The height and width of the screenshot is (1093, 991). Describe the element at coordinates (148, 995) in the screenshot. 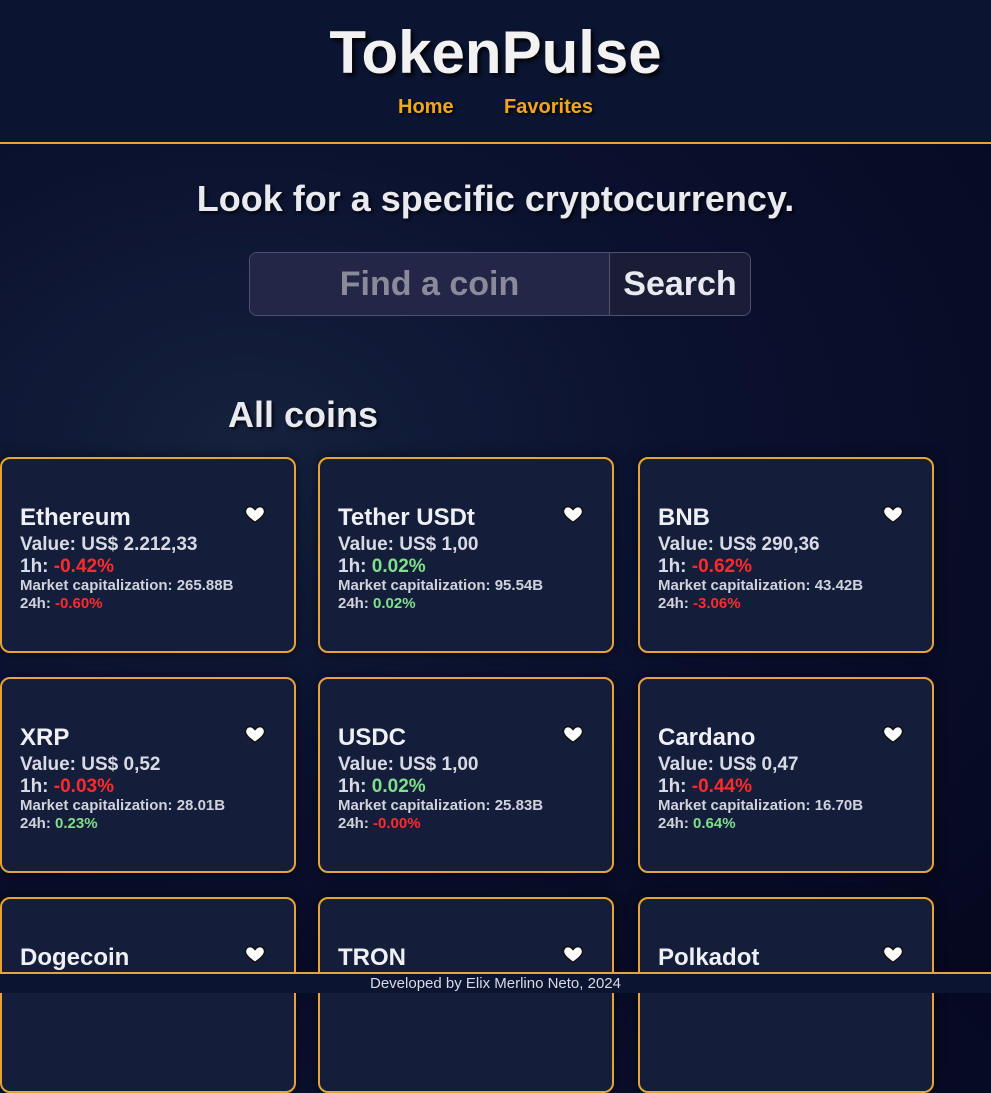

I see `coin-card: Dogecoin` at that location.